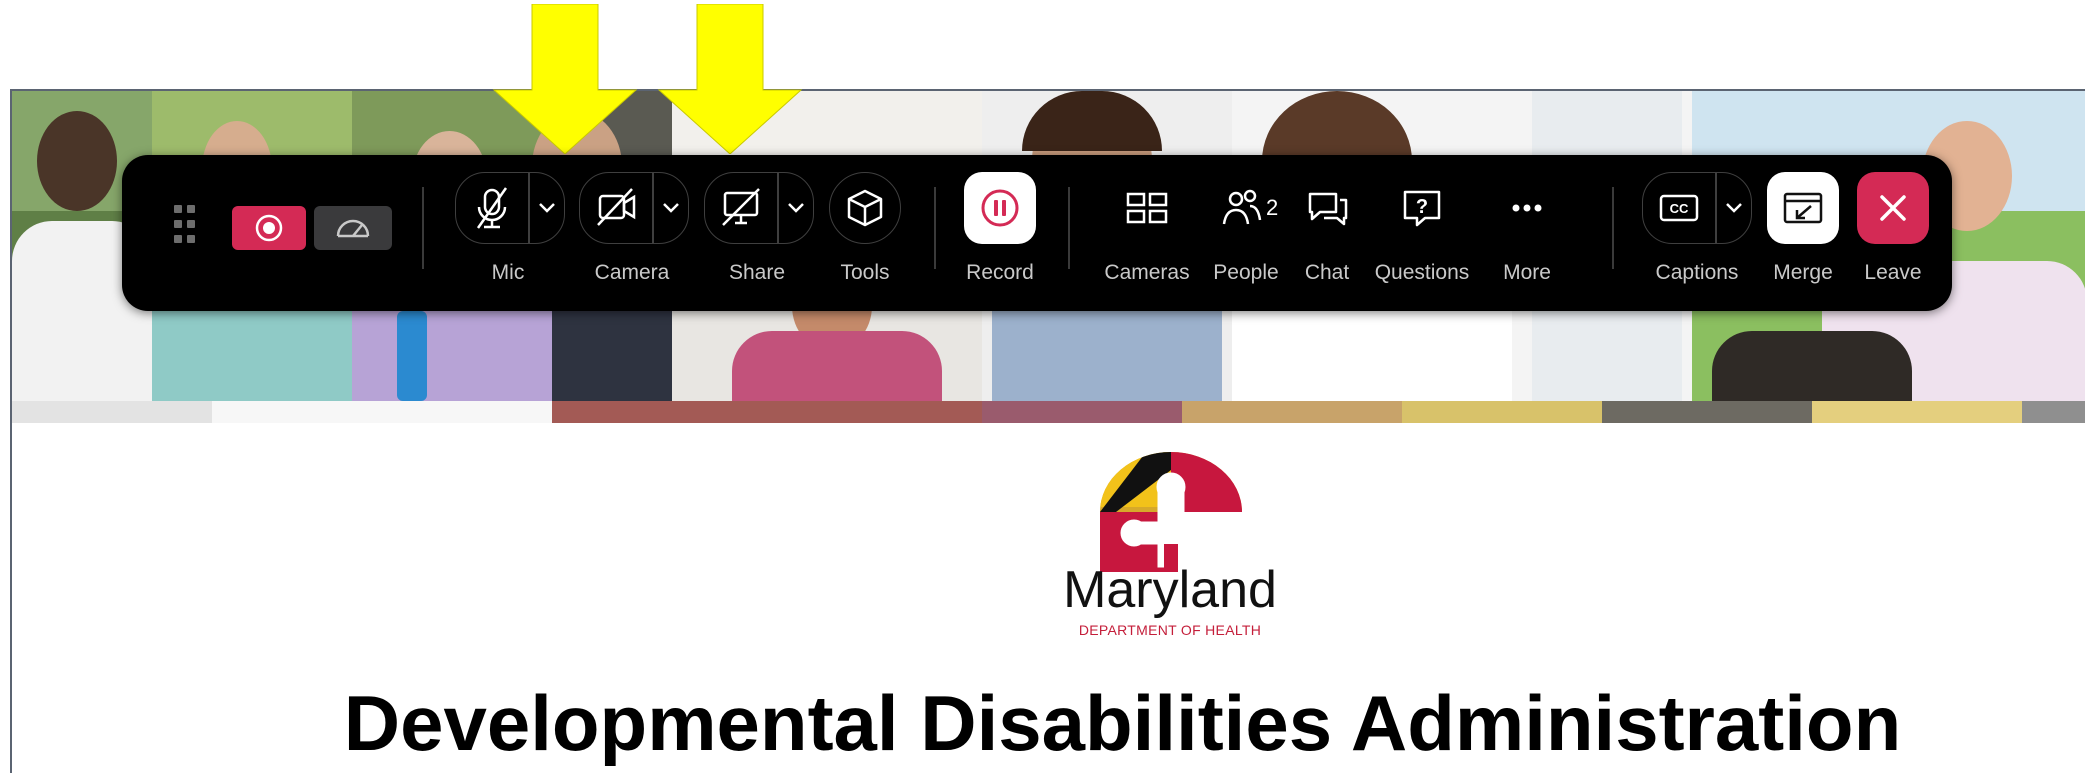 The width and height of the screenshot is (2085, 773). What do you see at coordinates (1327, 272) in the screenshot?
I see `chat-label: Chat` at bounding box center [1327, 272].